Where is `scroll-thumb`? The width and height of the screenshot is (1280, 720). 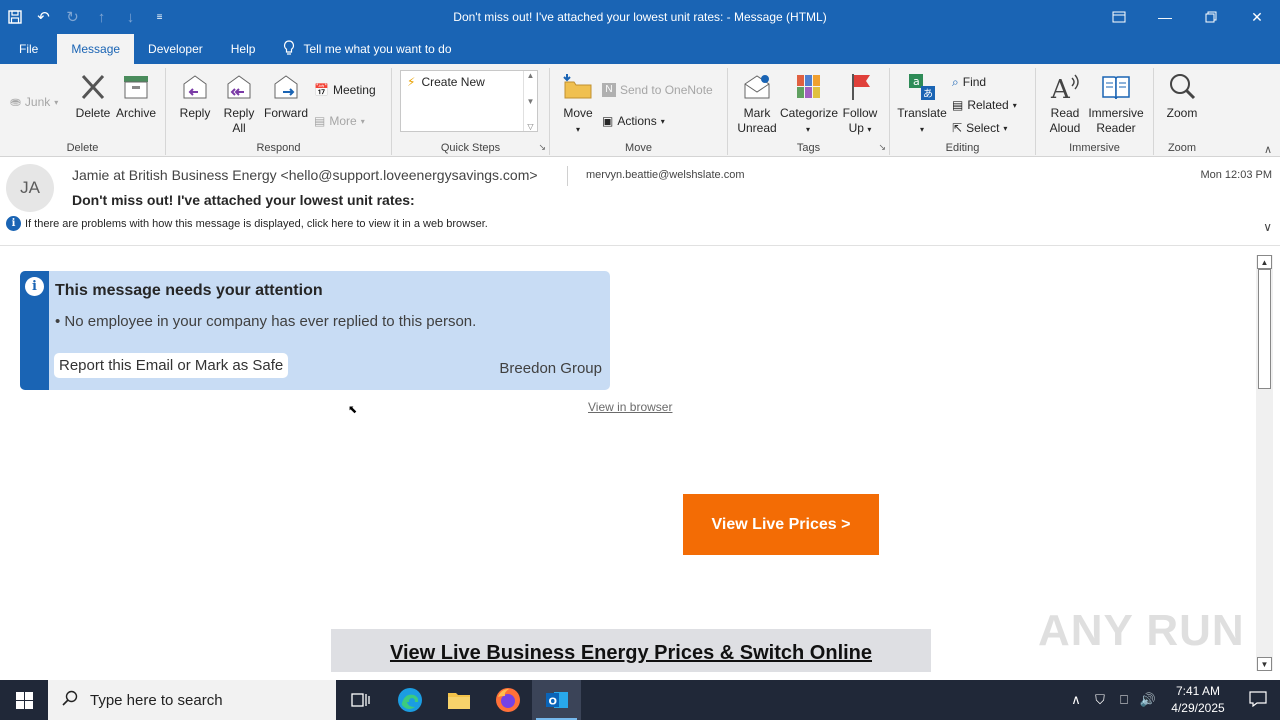 scroll-thumb is located at coordinates (1264, 329).